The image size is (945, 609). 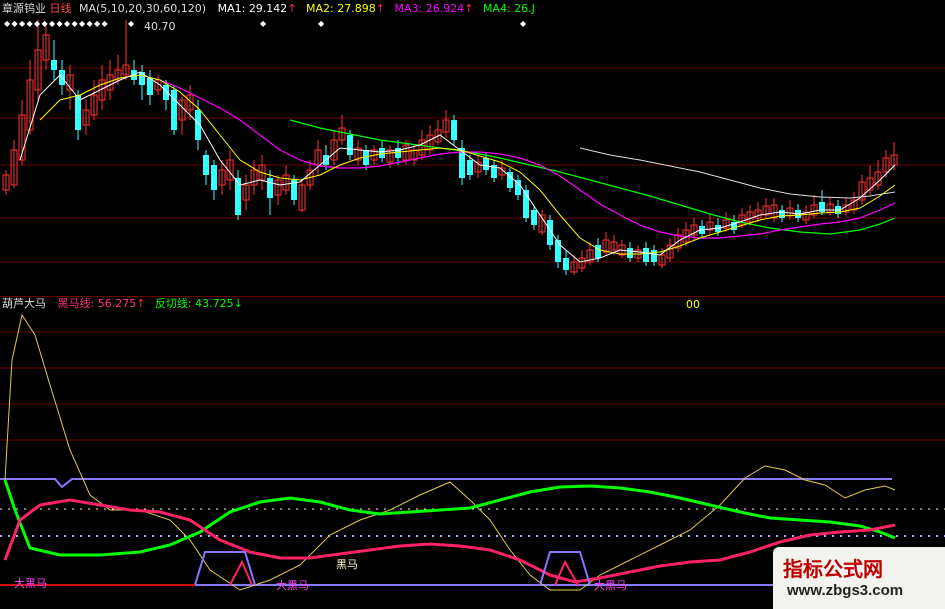 What do you see at coordinates (449, 518) in the screenshot?
I see `reverse-cut-line` at bounding box center [449, 518].